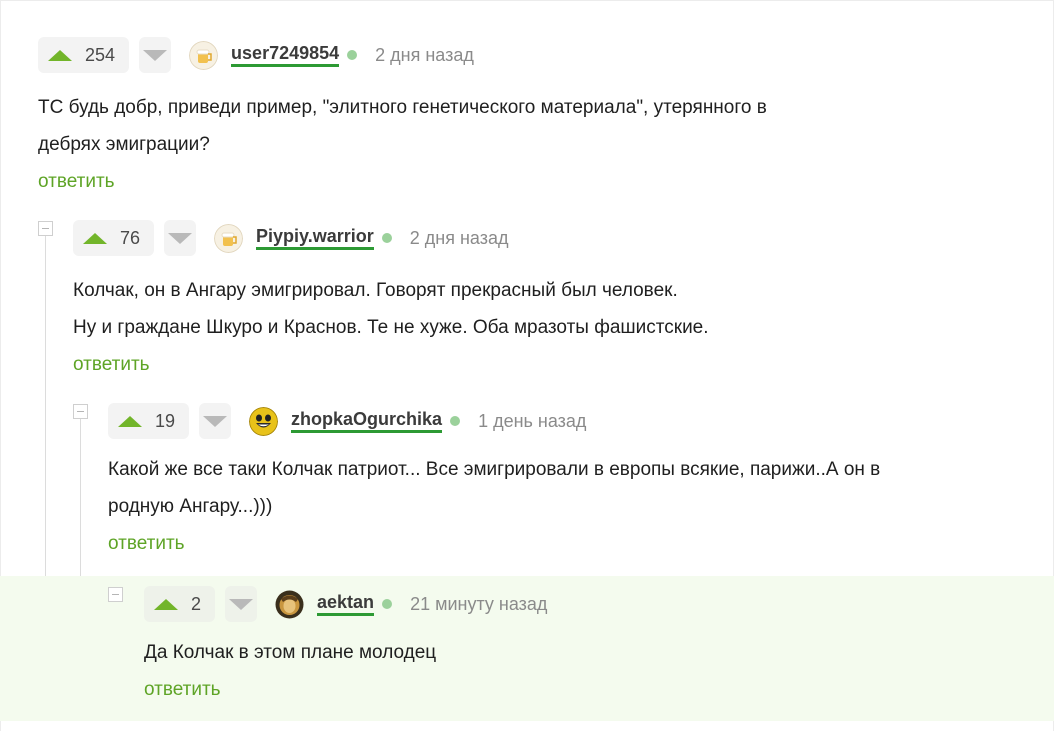 This screenshot has height=731, width=1054. I want to click on rating-score: 2, so click(196, 603).